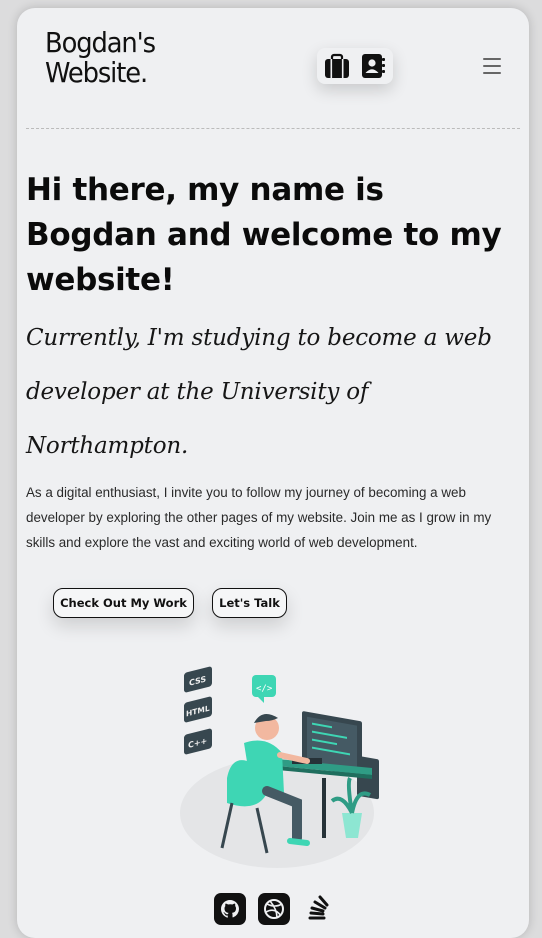 Image resolution: width=542 pixels, height=938 pixels. Describe the element at coordinates (123, 603) in the screenshot. I see `check-out-my-work-button: Check Out My Work` at that location.